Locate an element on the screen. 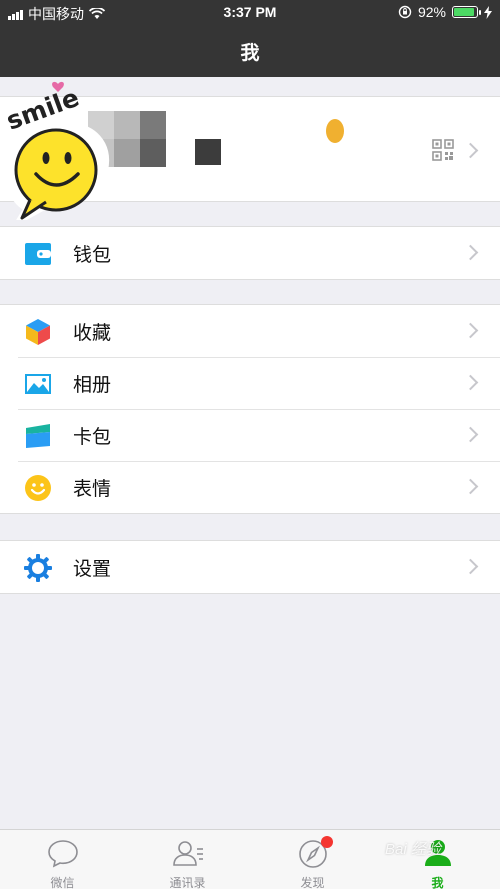 This screenshot has height=889, width=500. contacts-icon is located at coordinates (188, 853).